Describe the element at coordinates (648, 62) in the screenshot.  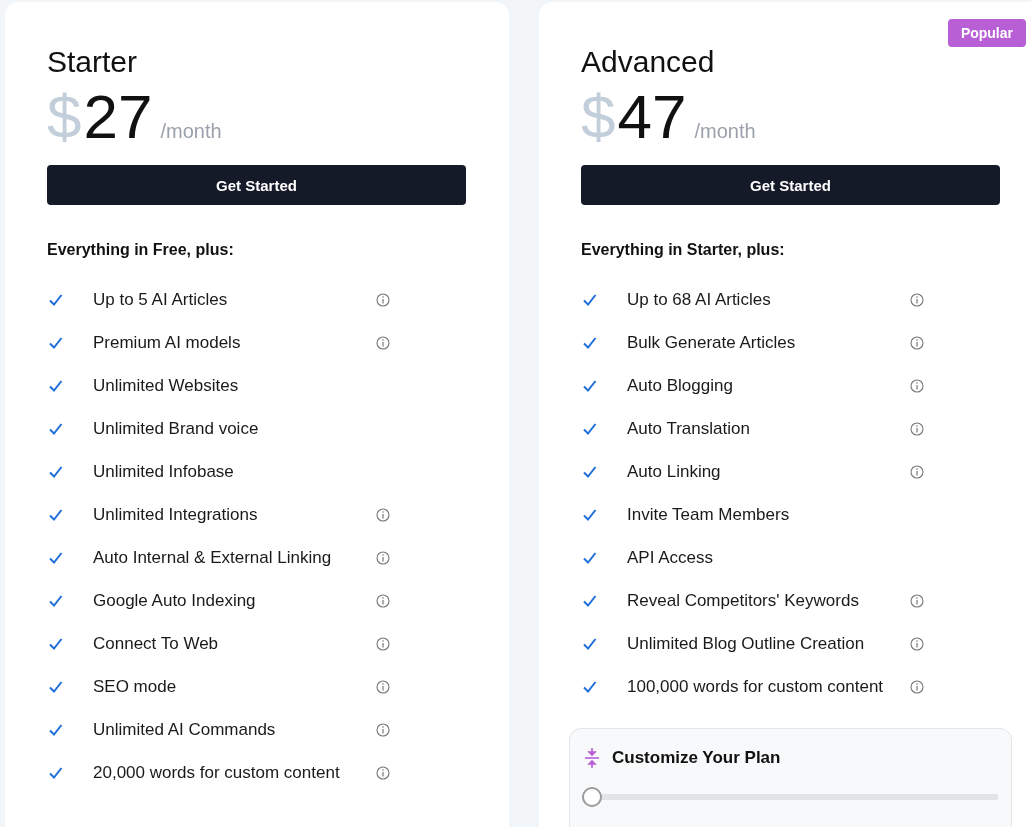
I see `plan-name: Advanced` at that location.